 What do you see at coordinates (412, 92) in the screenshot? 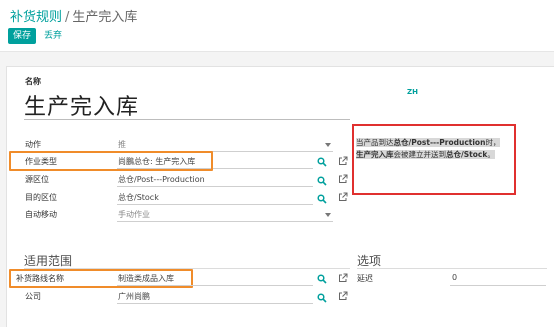
I see `language-button: ZH` at bounding box center [412, 92].